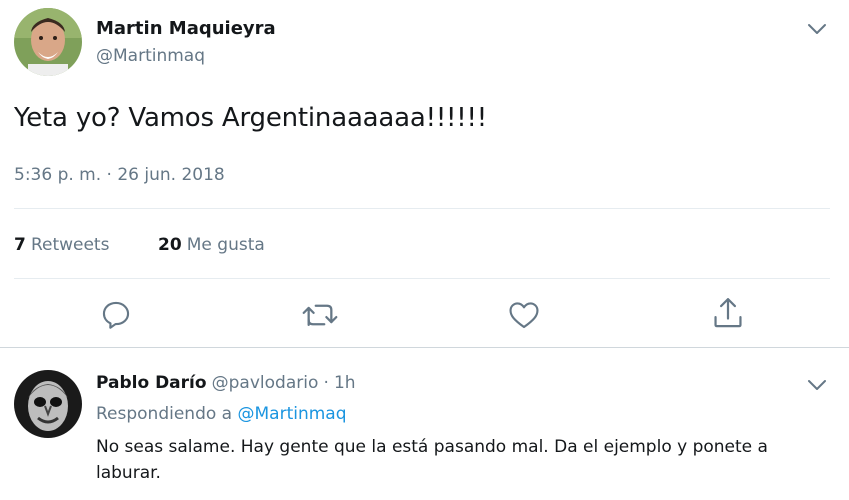  What do you see at coordinates (186, 28) in the screenshot?
I see `author-name: Martin Maquieyra` at bounding box center [186, 28].